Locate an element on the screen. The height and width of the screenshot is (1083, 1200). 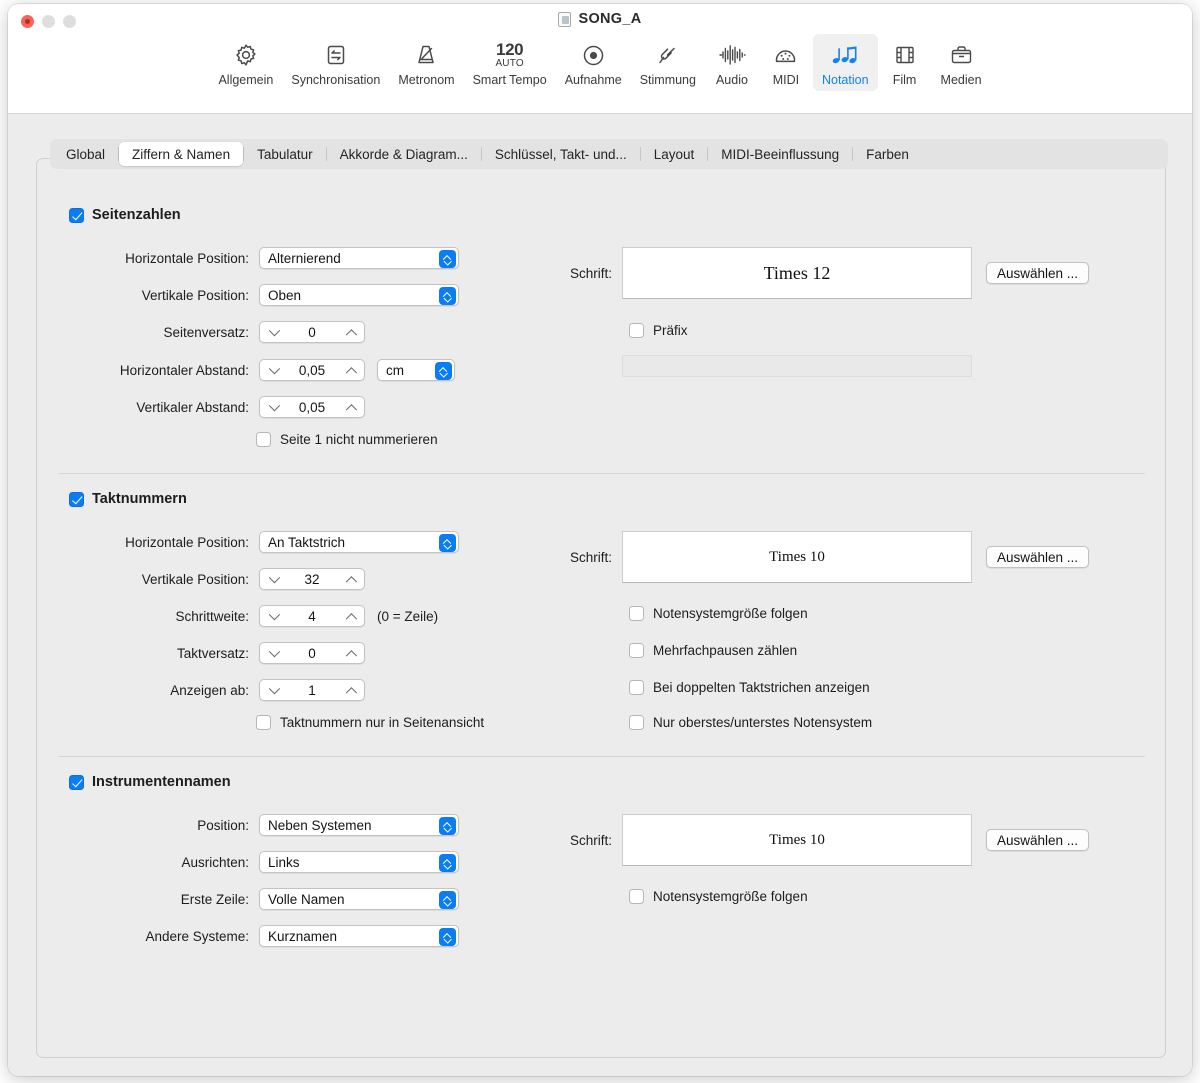
waveform-icon is located at coordinates (732, 55).